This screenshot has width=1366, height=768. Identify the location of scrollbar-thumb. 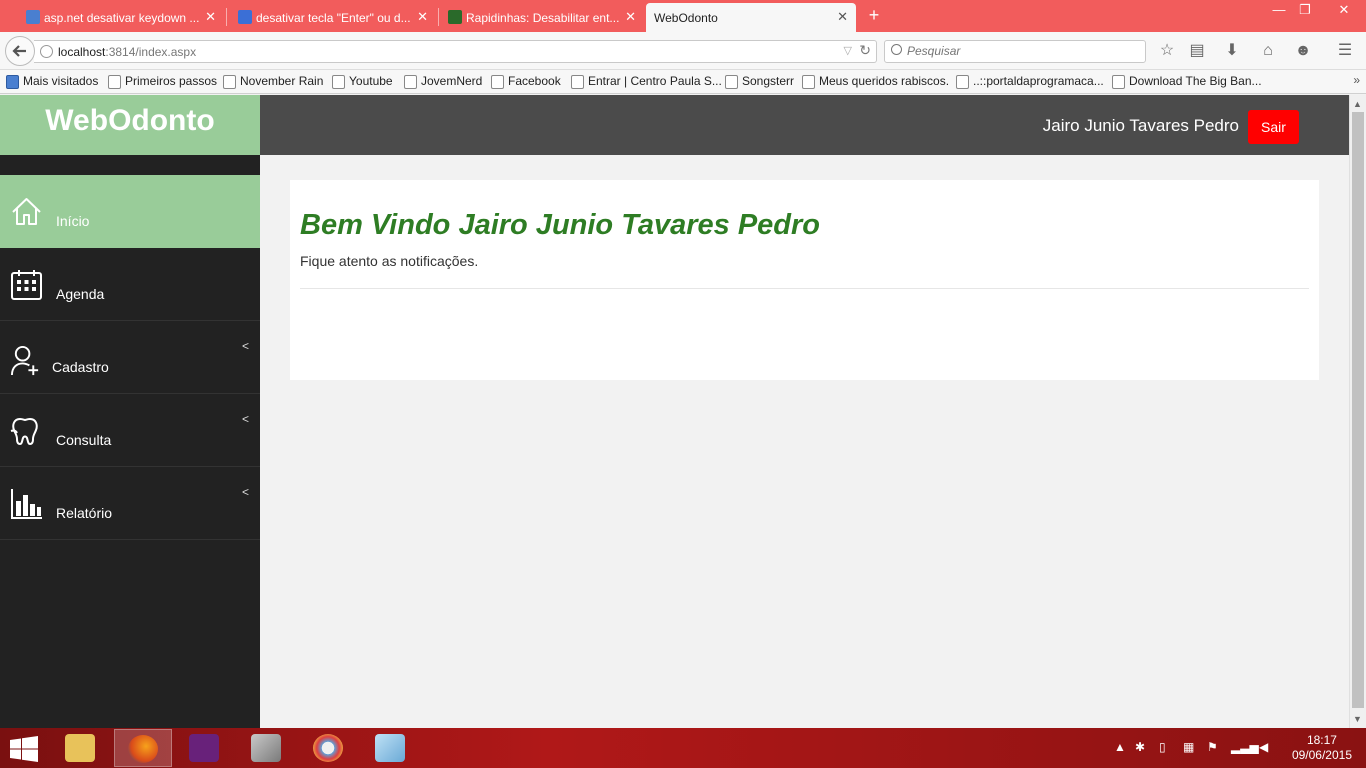
(1358, 410).